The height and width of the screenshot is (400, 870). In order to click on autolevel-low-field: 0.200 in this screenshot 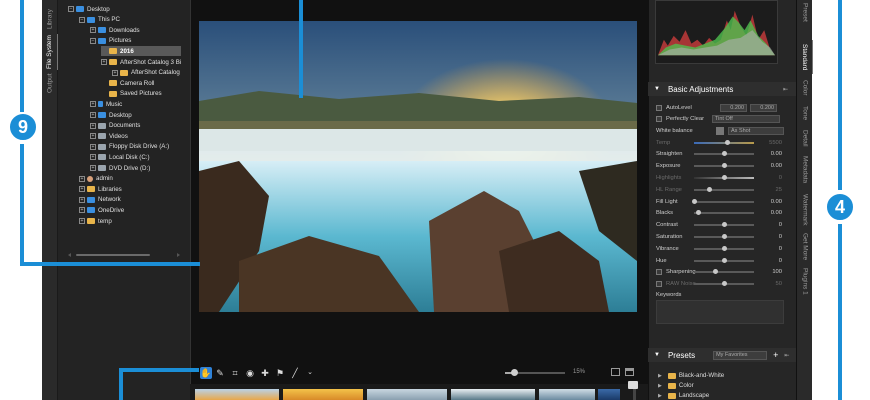, I will do `click(733, 107)`.